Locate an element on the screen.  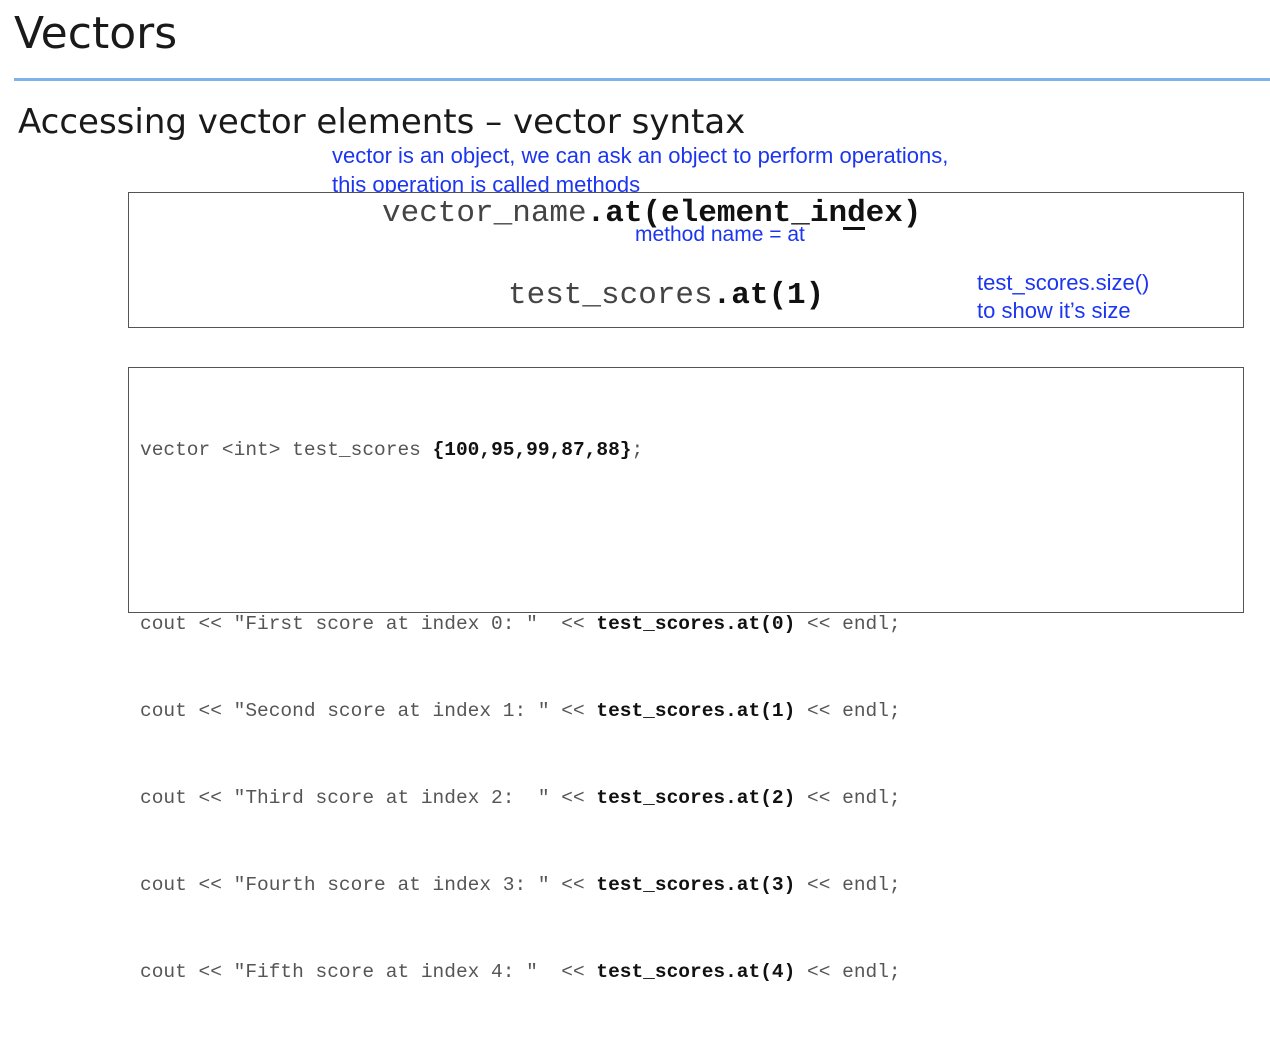
code-line-call: test_scores.at(1) is located at coordinates (696, 711).